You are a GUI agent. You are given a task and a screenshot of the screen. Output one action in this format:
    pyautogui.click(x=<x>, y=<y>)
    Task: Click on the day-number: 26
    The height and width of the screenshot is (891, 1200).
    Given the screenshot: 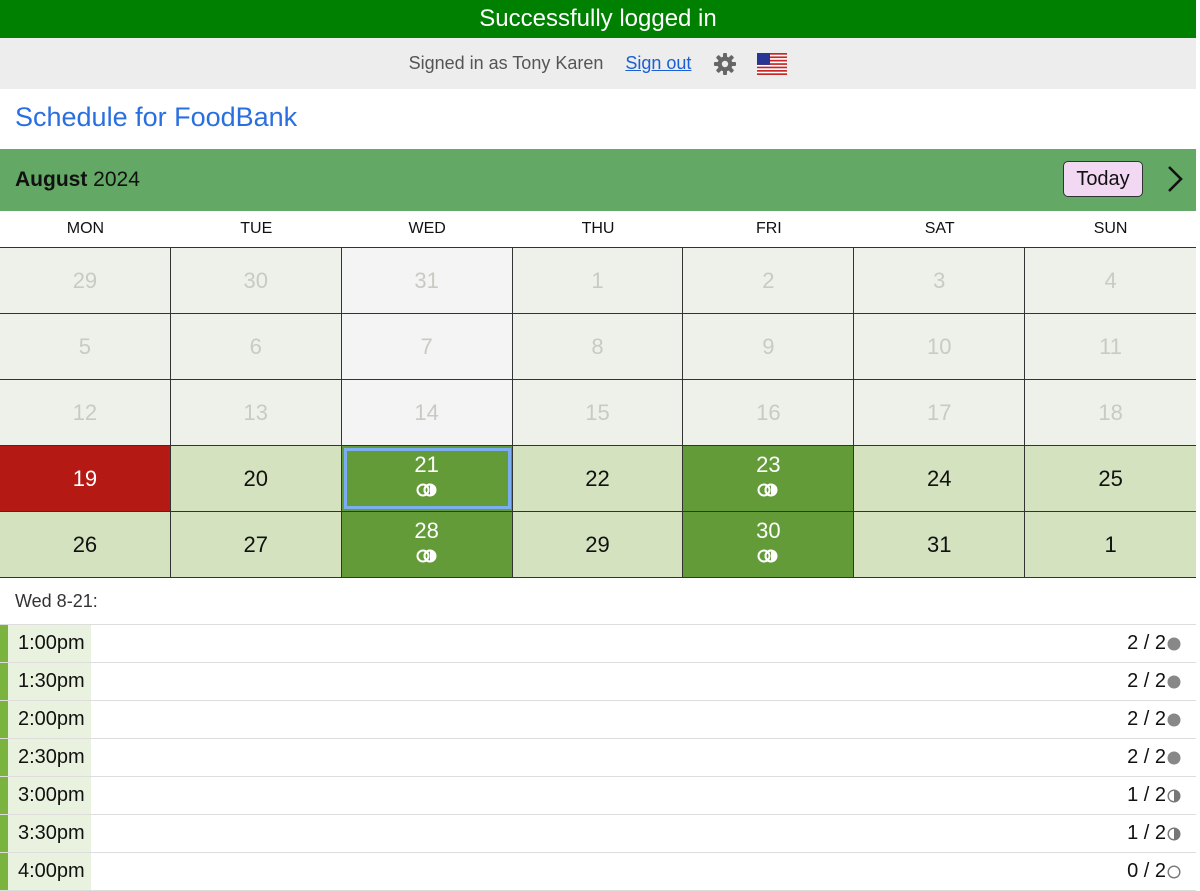 What is the action you would take?
    pyautogui.click(x=85, y=544)
    